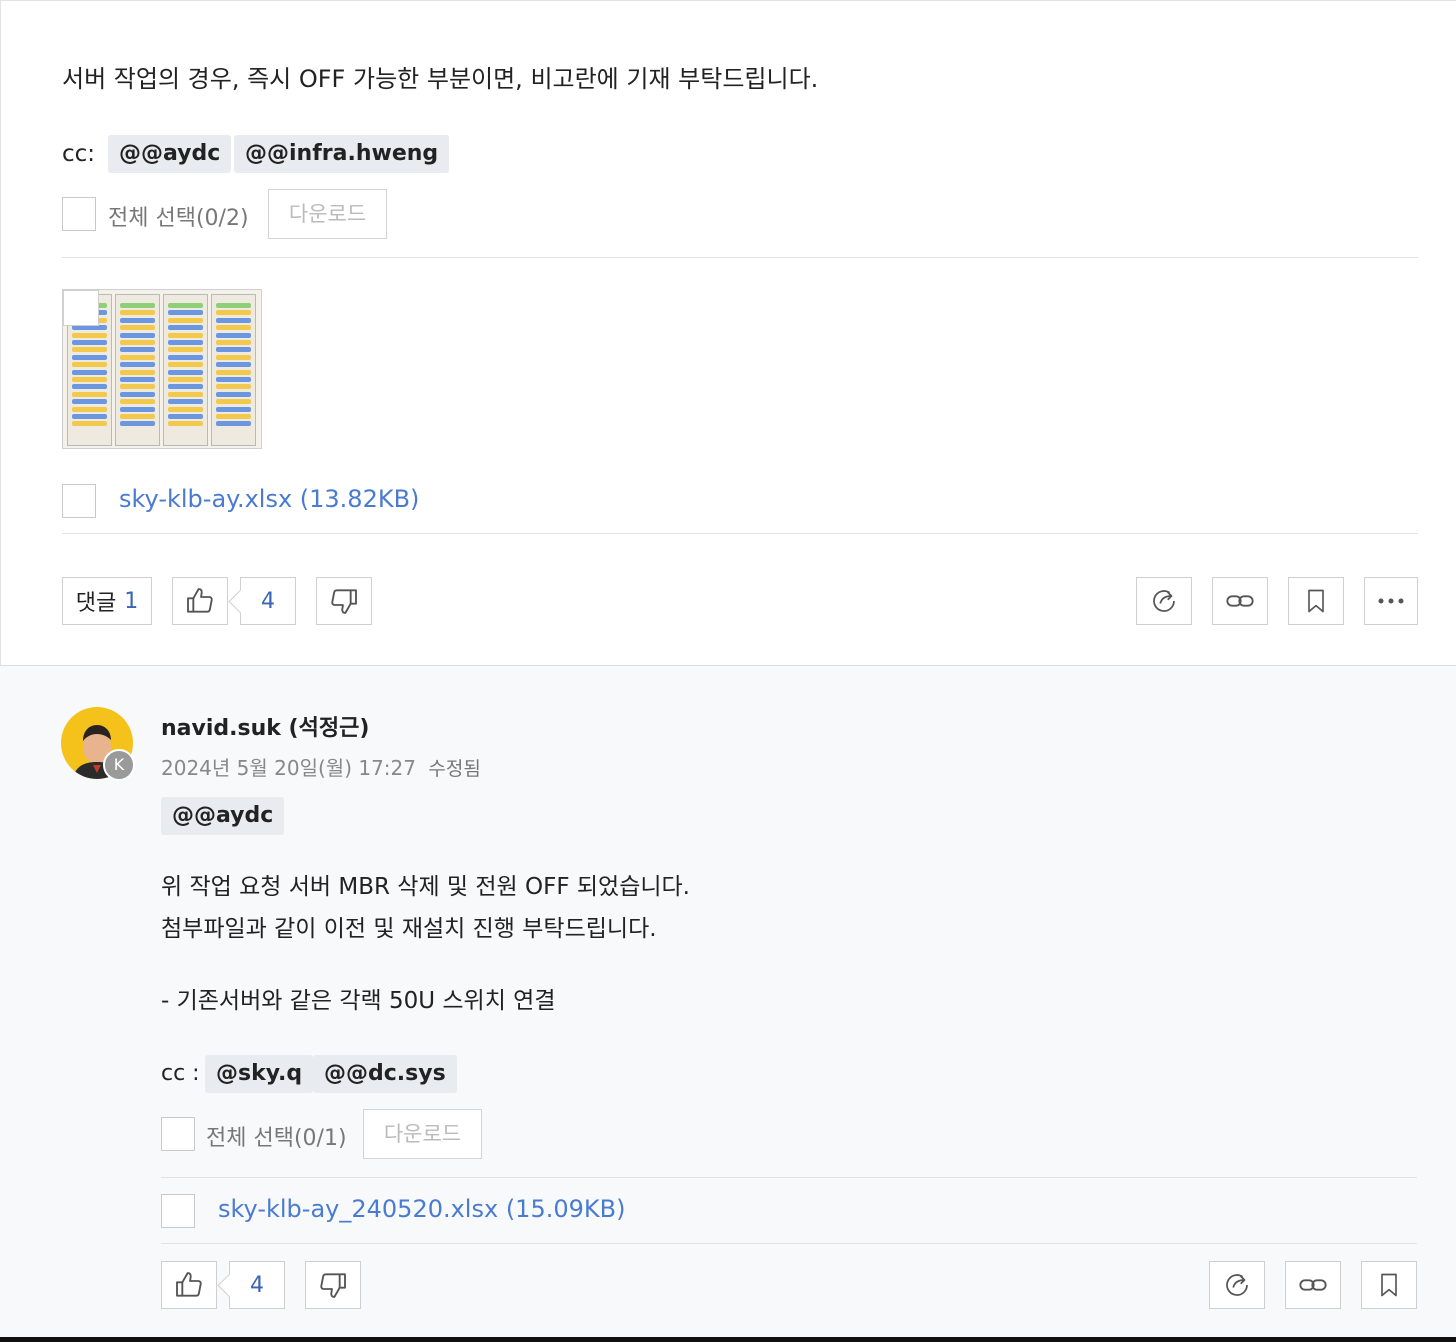 The height and width of the screenshot is (1342, 1456). I want to click on cc-label: cc:, so click(79, 154).